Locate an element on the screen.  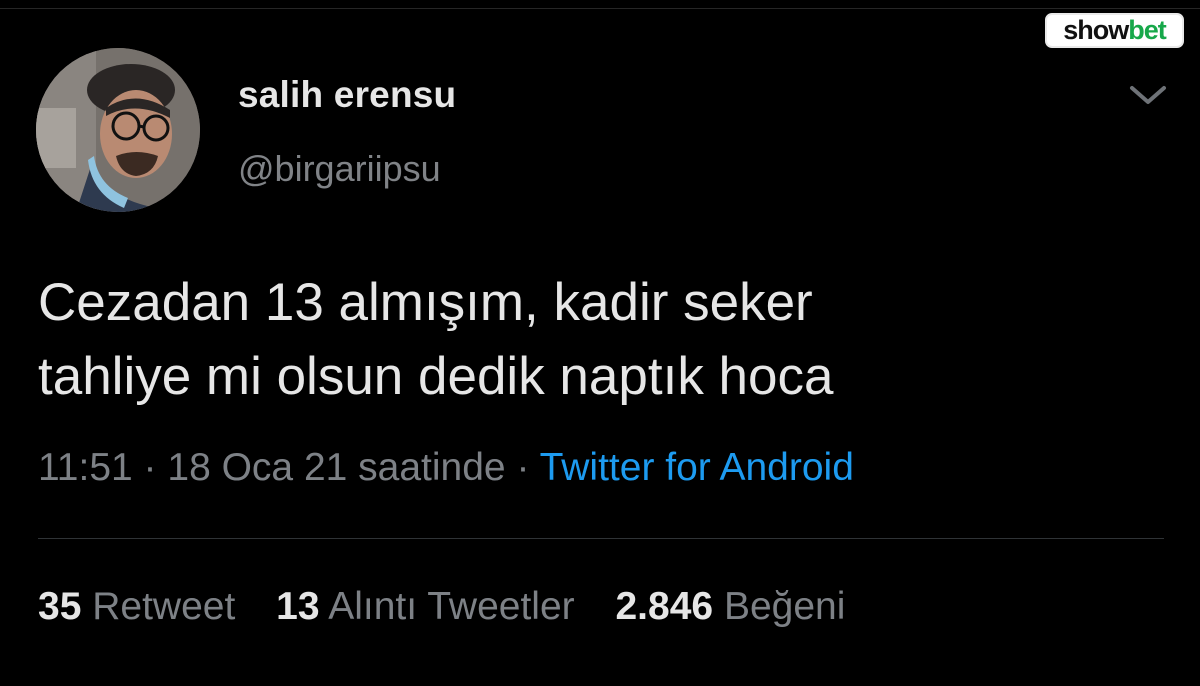
tweet-date: 18 Oca 21 saatinde is located at coordinates (336, 467).